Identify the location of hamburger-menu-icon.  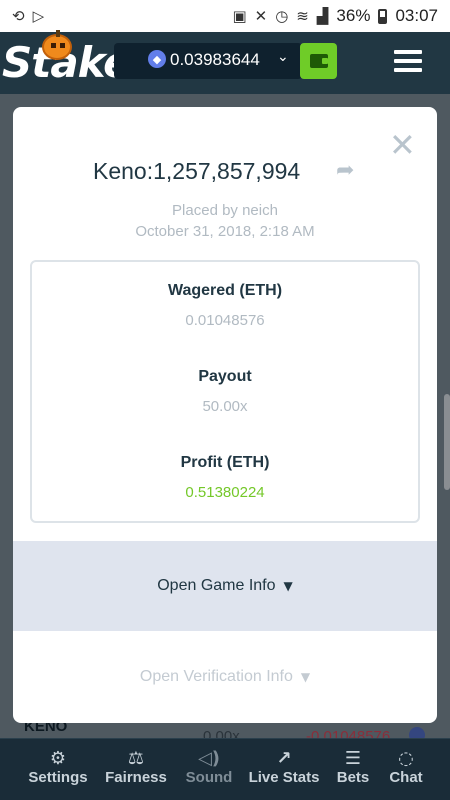
(408, 61).